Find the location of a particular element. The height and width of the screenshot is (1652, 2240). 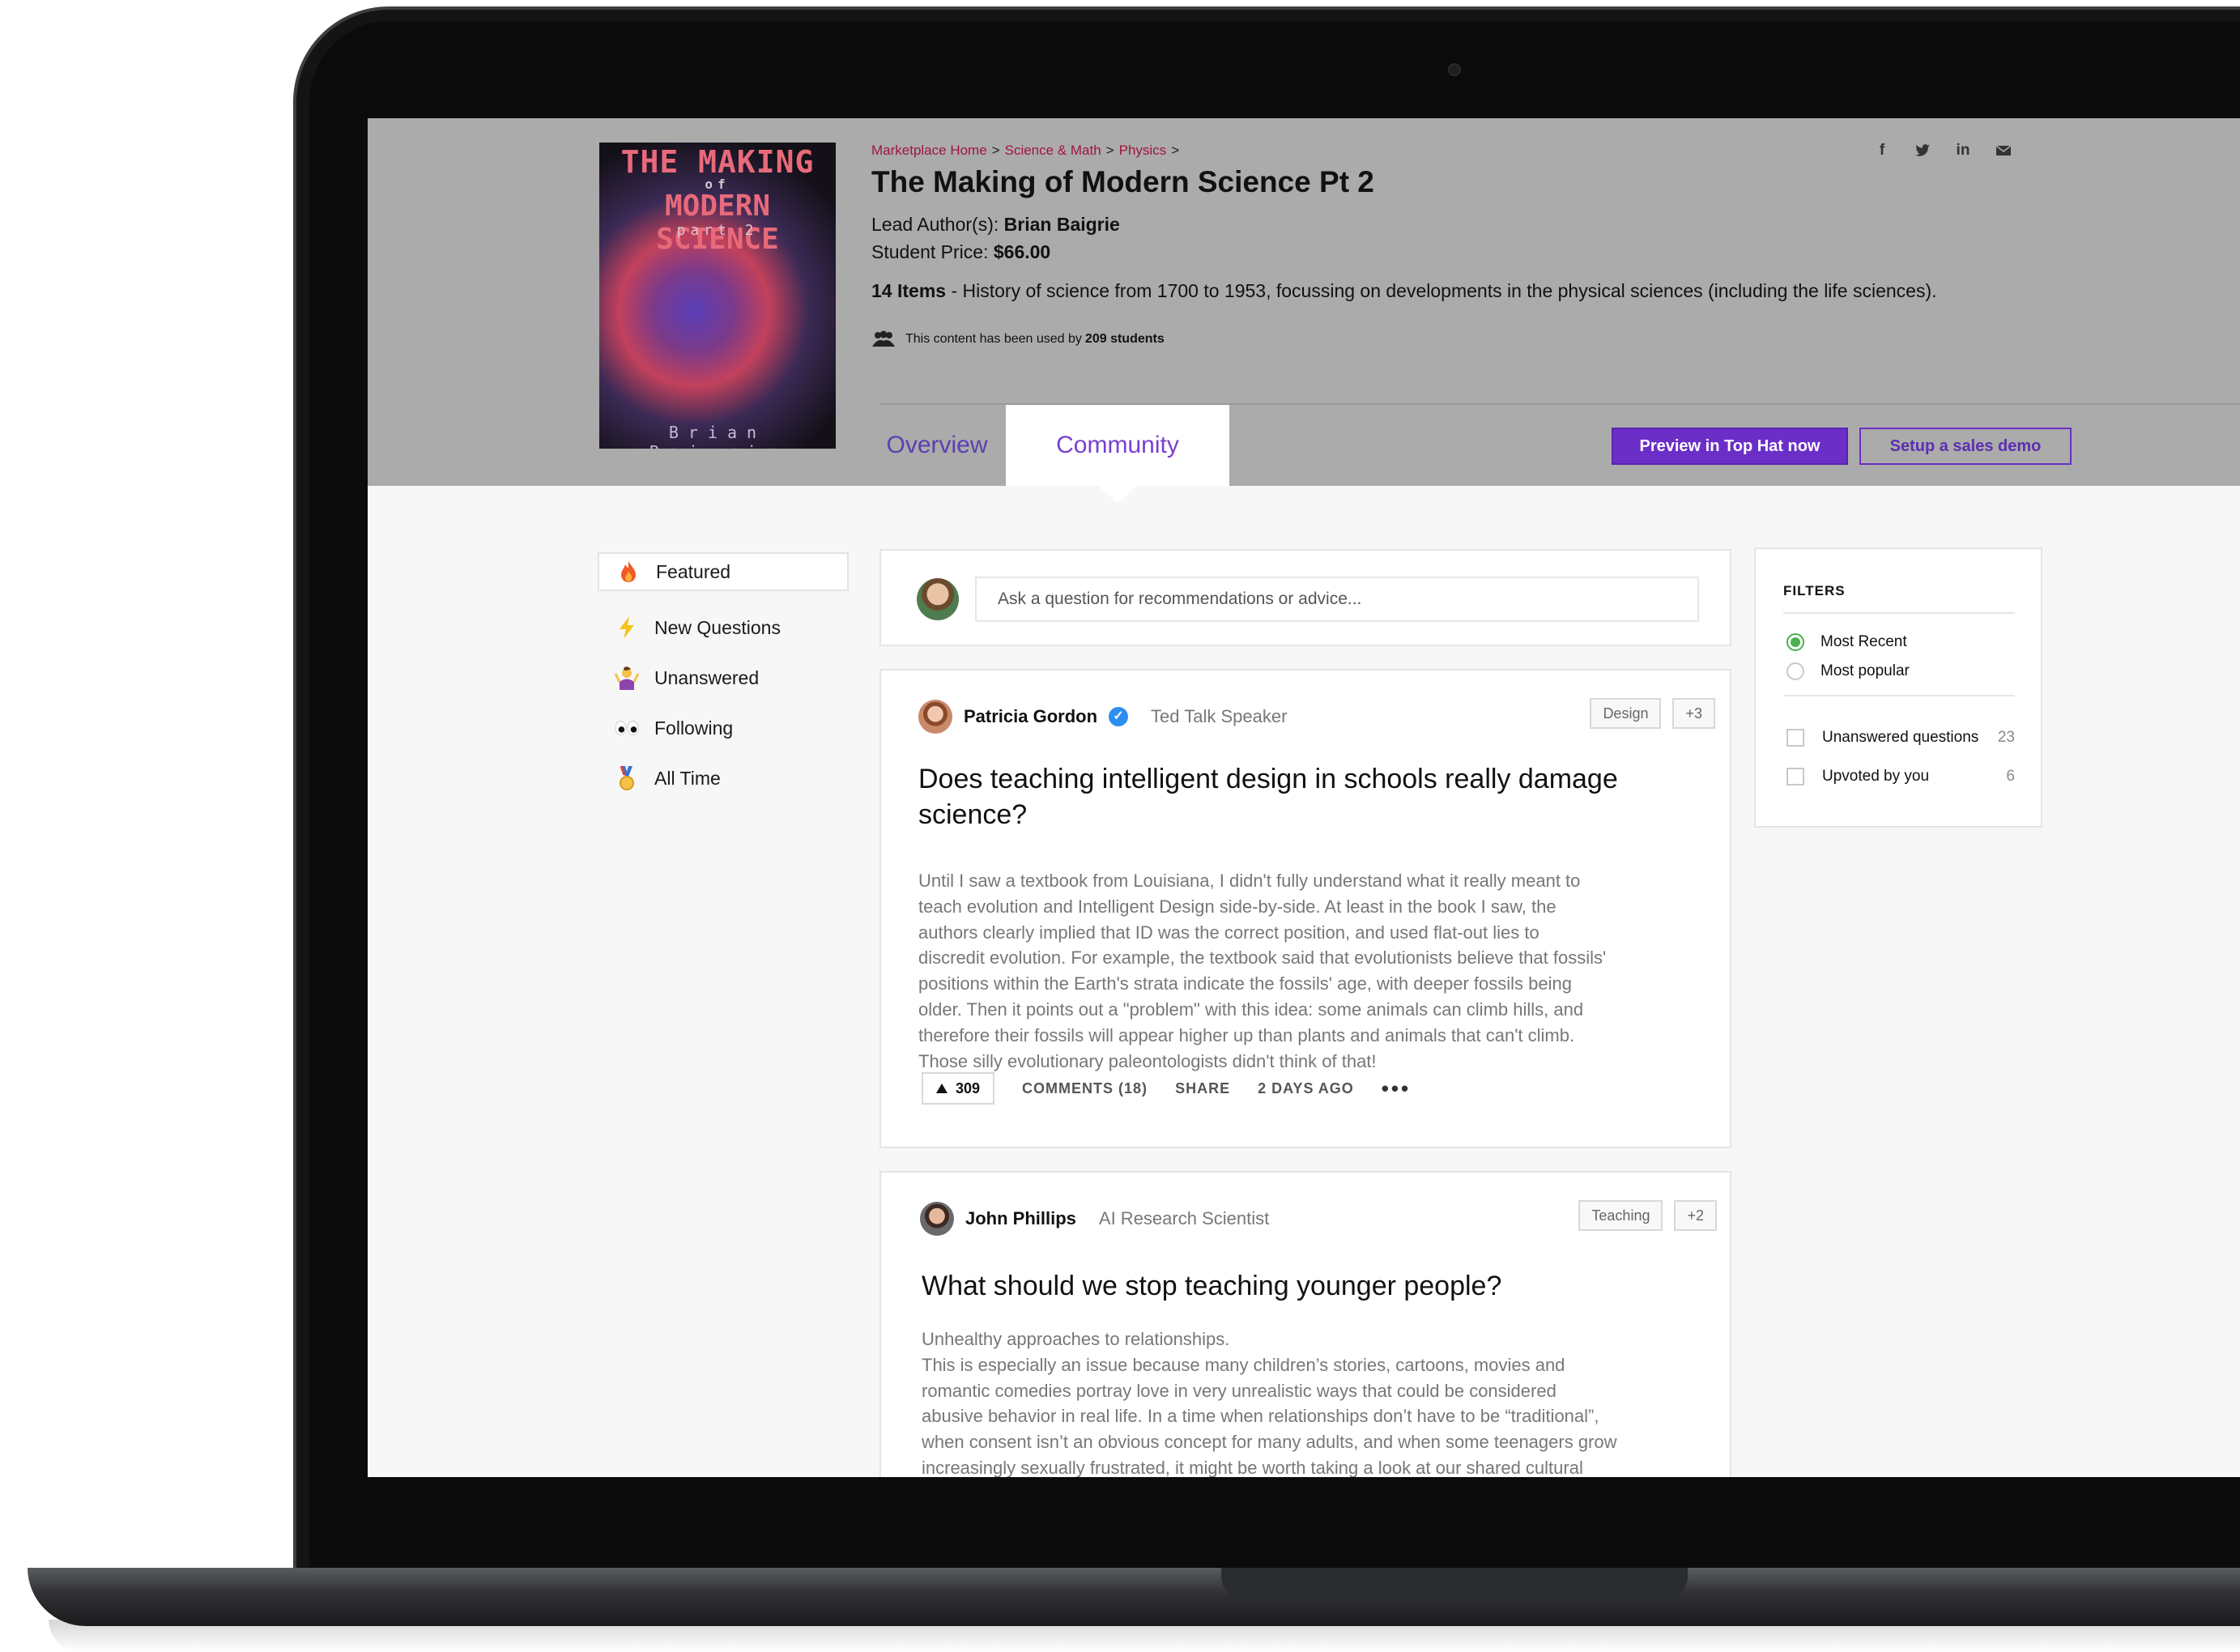

email-icon is located at coordinates (2003, 151).